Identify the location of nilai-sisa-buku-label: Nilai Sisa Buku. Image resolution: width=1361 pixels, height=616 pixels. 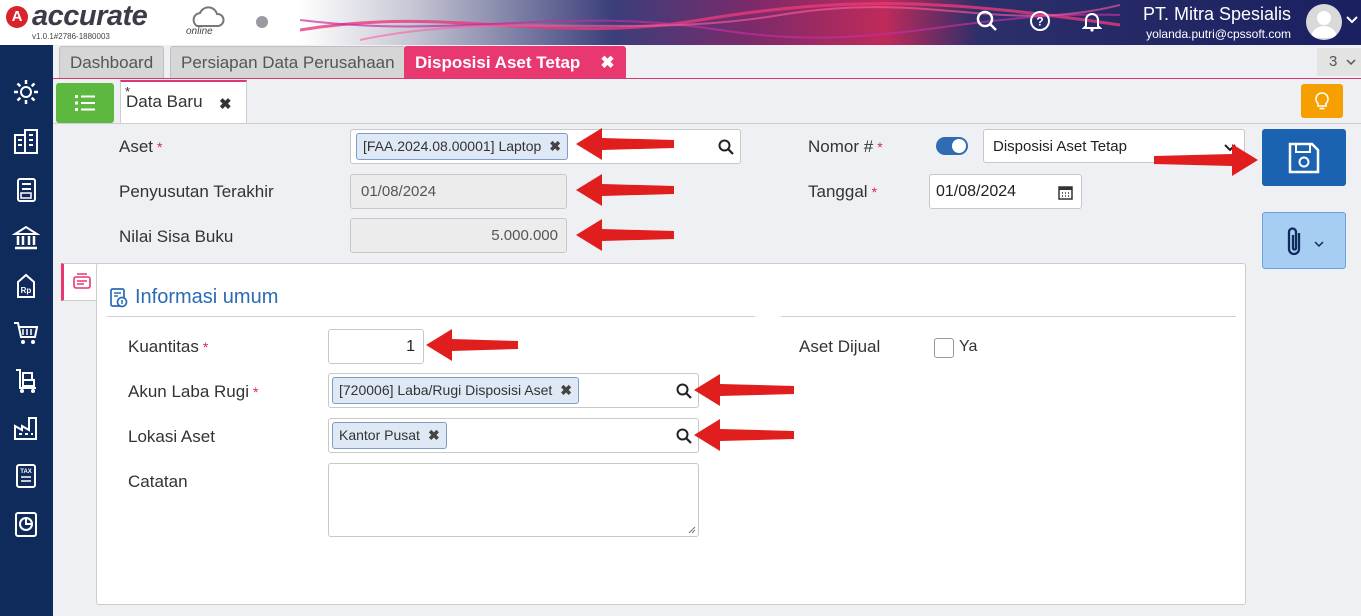
(176, 236).